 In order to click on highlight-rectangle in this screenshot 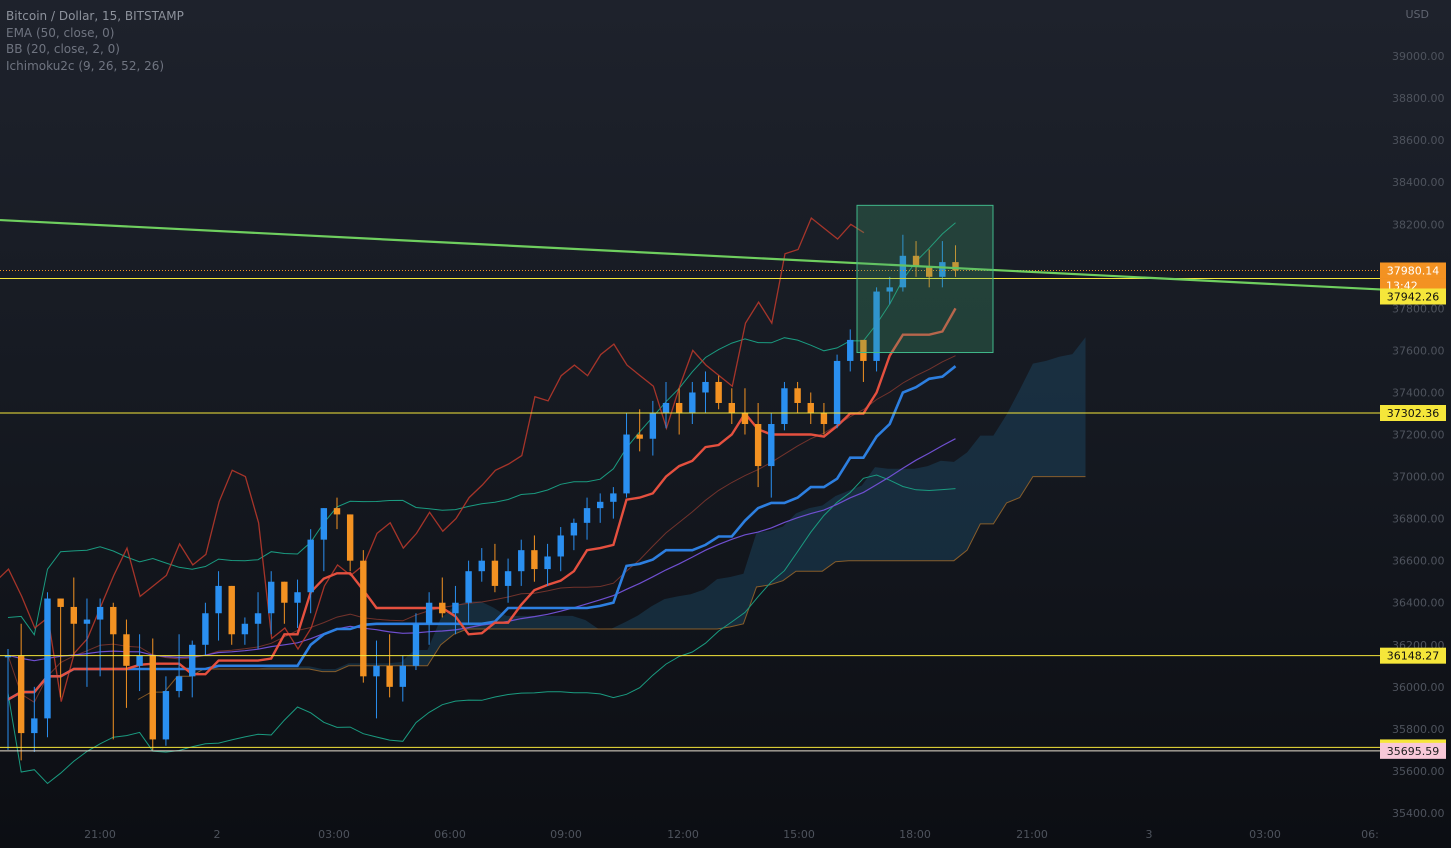, I will do `click(925, 279)`.